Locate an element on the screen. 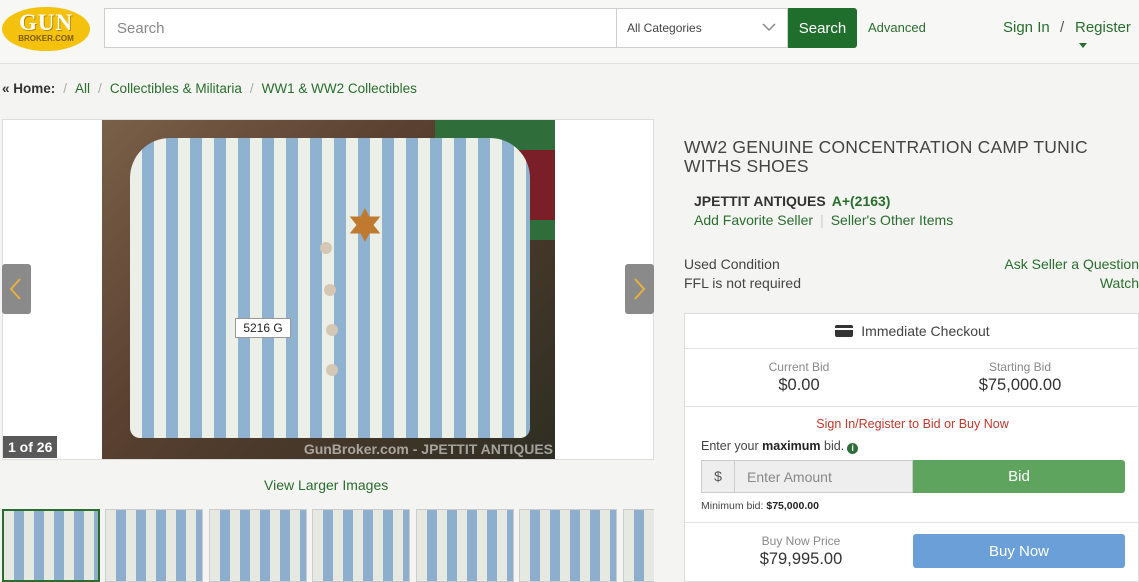 This screenshot has height=582, width=1139. gunbroker-logo: GUN BROKER.COM is located at coordinates (46, 29).